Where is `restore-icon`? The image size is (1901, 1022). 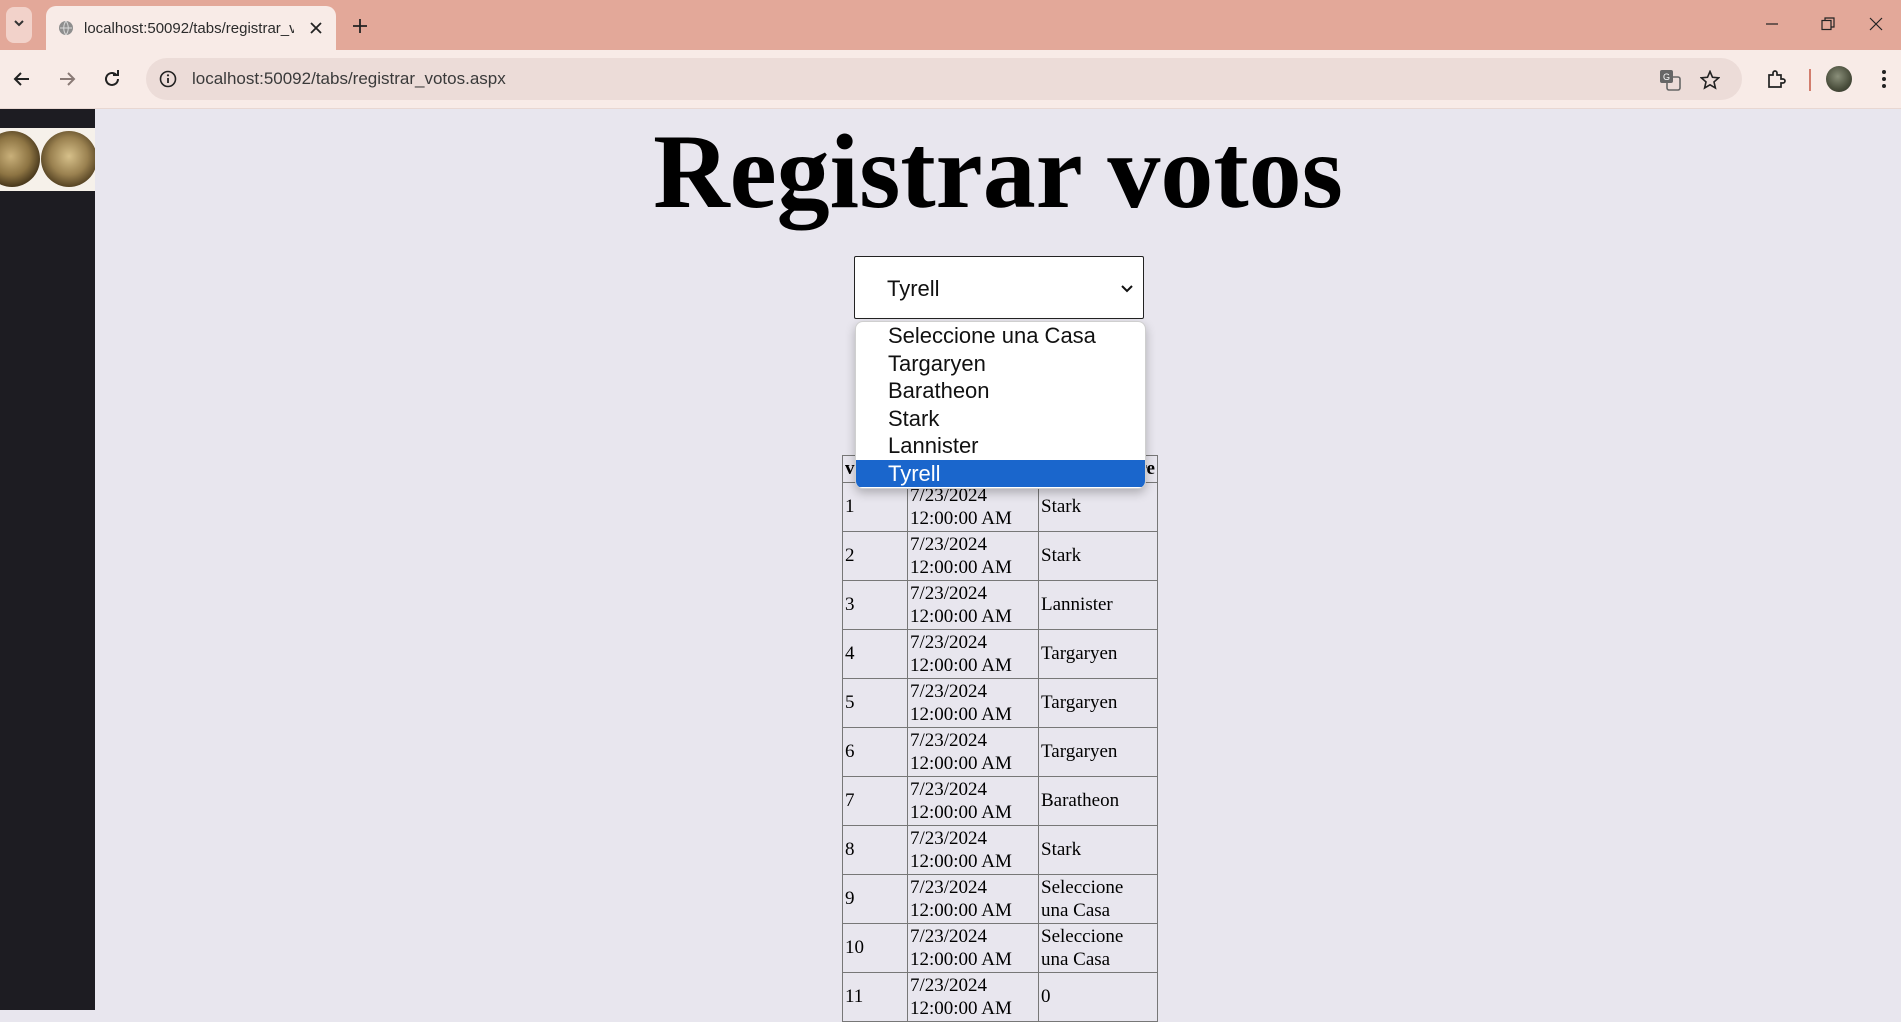 restore-icon is located at coordinates (1828, 24).